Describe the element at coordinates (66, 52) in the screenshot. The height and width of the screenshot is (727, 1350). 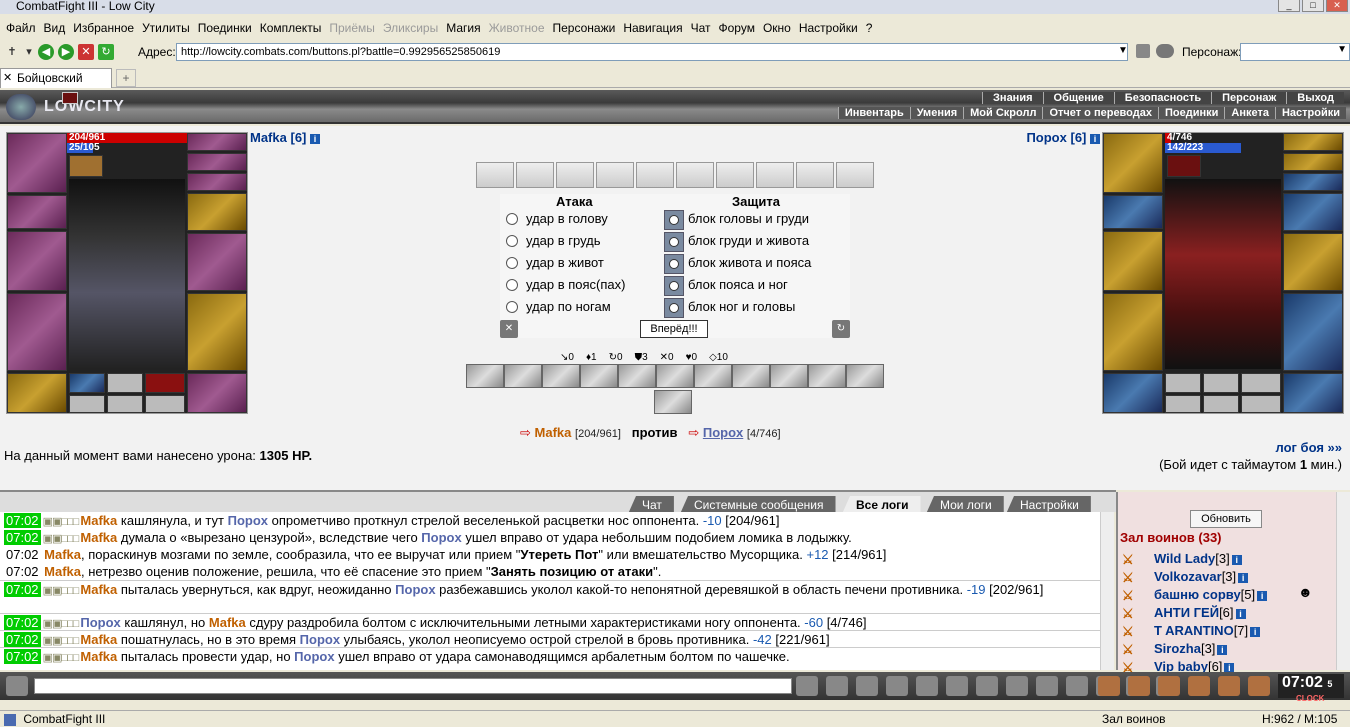
I see `forward-icon: ▶` at that location.